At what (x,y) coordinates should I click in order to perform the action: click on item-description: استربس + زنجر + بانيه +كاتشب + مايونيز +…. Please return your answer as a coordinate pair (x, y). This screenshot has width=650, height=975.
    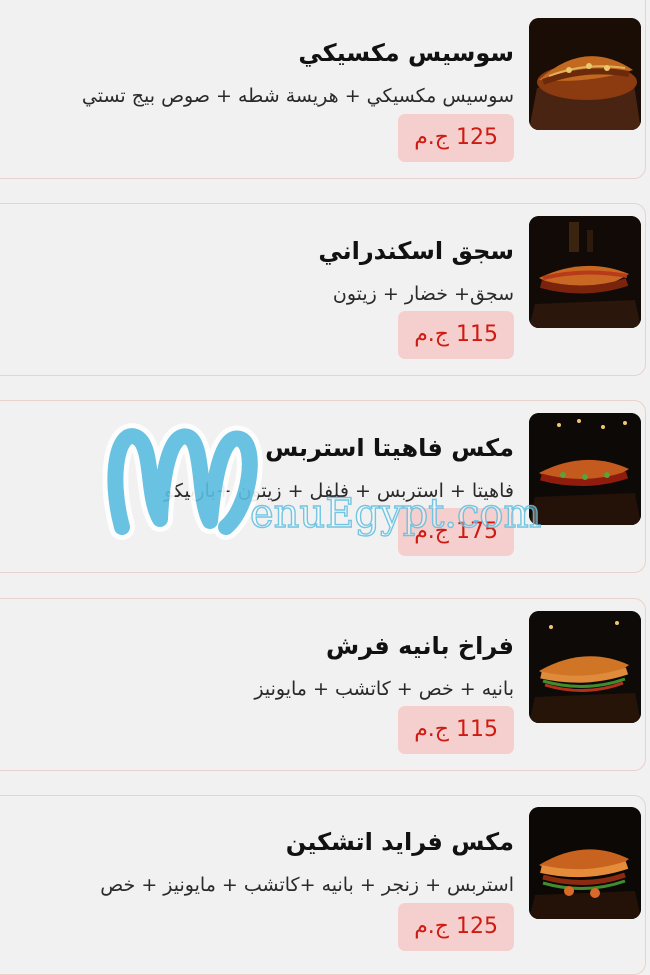
    Looking at the image, I should click on (307, 885).